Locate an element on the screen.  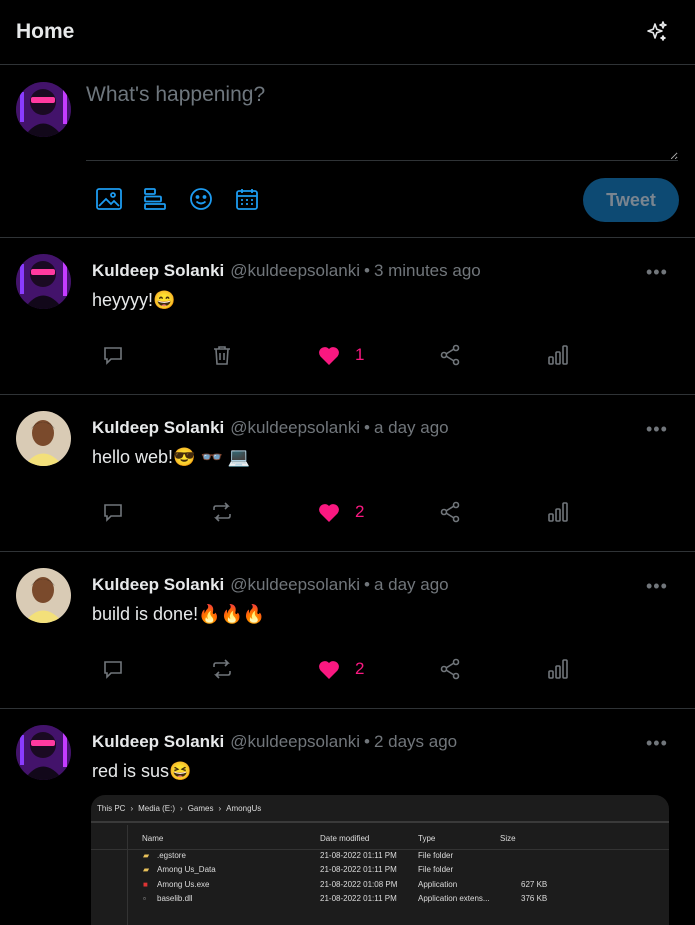
breadcrumb-item: This PC is located at coordinates (111, 808).